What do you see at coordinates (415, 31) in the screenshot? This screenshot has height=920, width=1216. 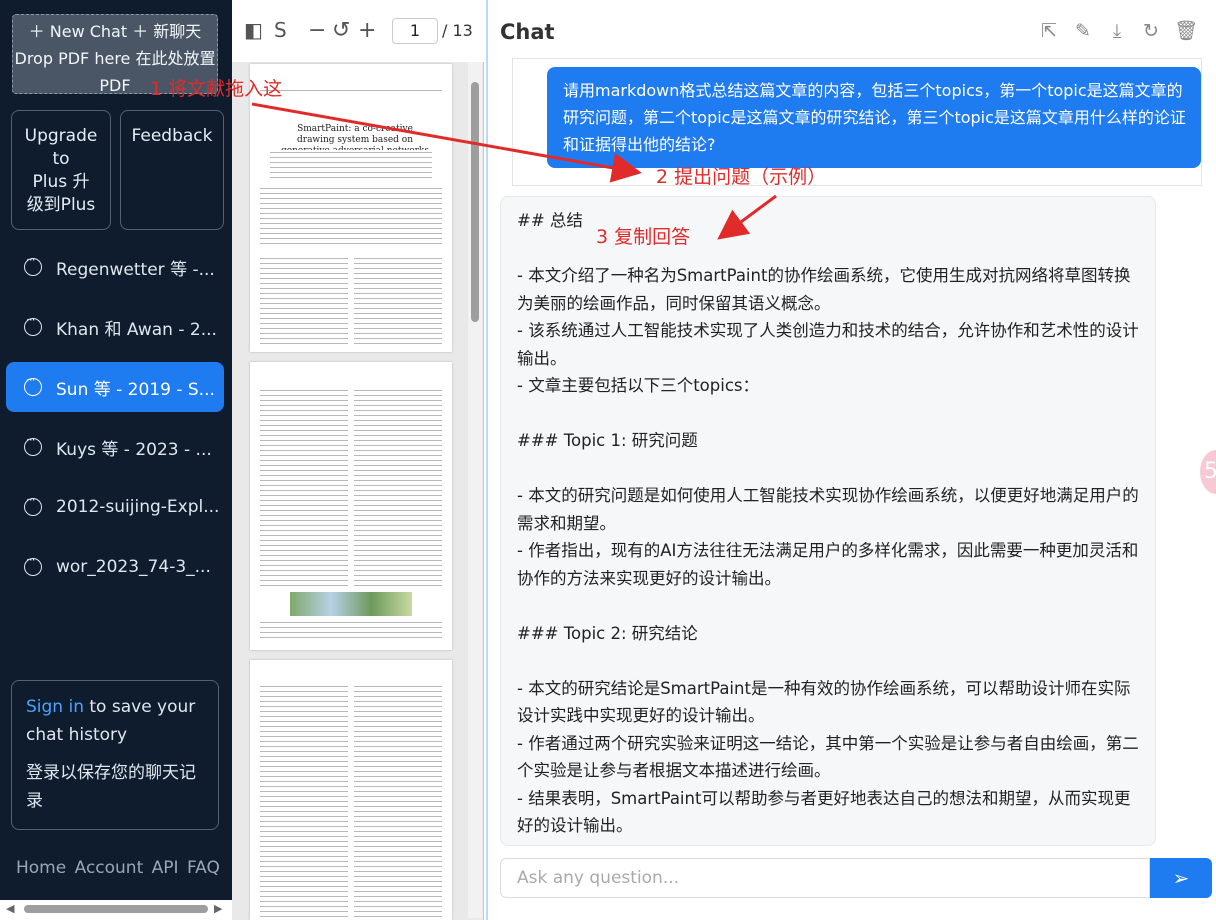 I see `page-number-input: 1` at bounding box center [415, 31].